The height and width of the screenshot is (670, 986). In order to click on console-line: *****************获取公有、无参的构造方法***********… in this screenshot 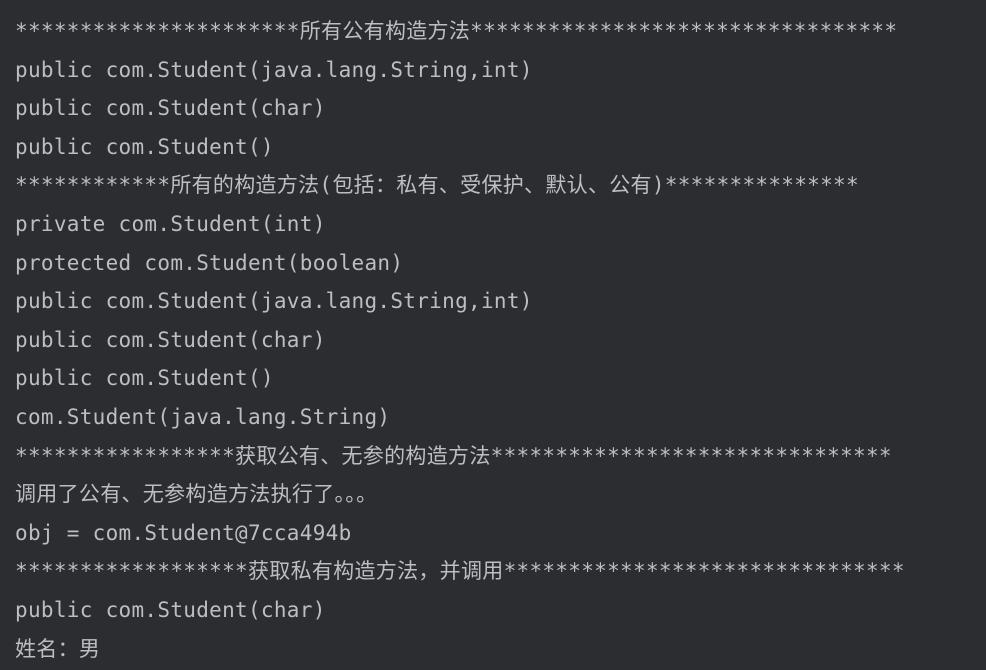, I will do `click(453, 455)`.